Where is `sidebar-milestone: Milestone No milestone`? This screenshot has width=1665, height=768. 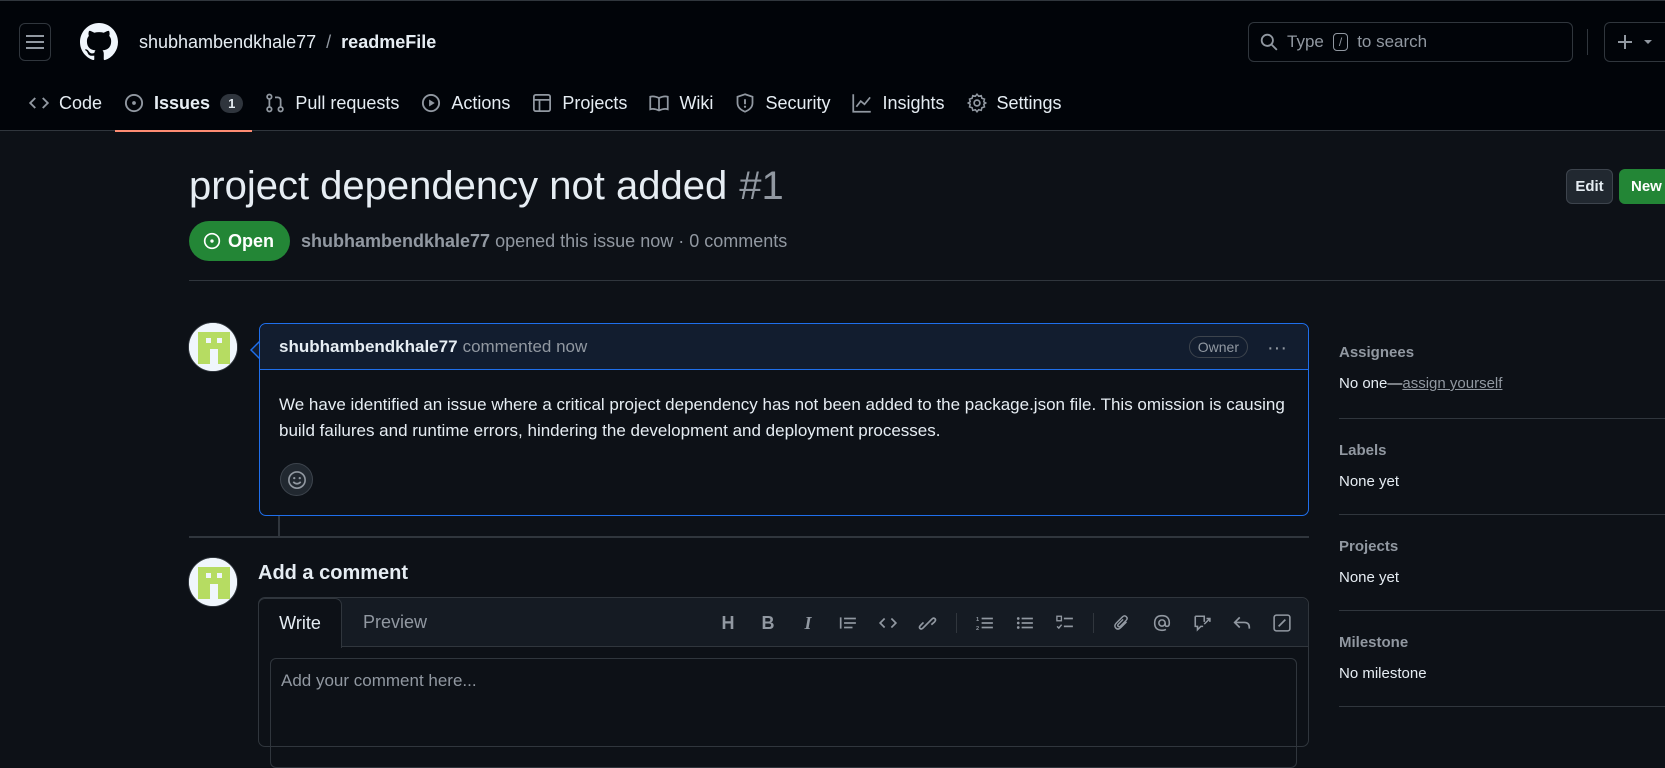
sidebar-milestone: Milestone No milestone is located at coordinates (1502, 659).